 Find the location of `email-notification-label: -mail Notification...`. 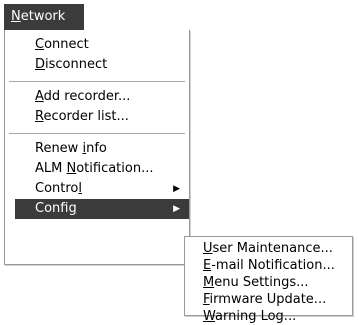

email-notification-label: -mail Notification... is located at coordinates (273, 265).